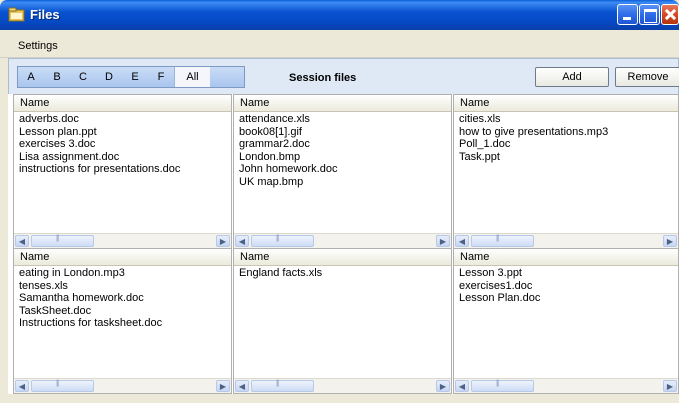  I want to click on window-bottom-border, so click(339, 398).